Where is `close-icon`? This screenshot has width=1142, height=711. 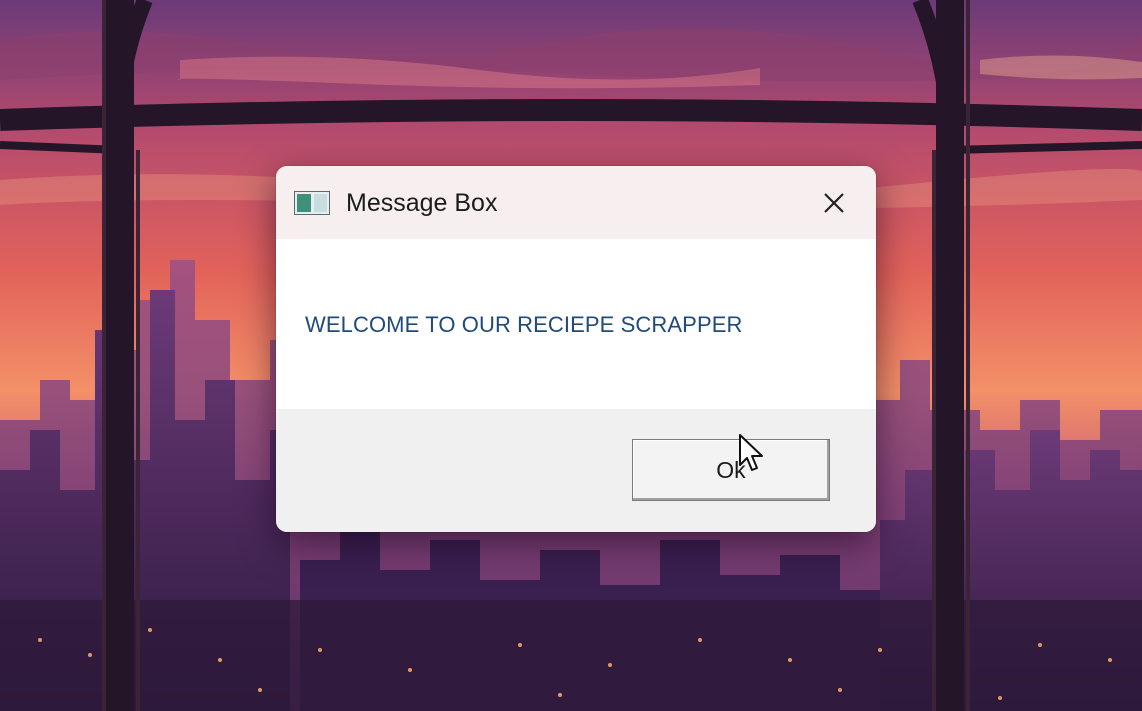
close-icon is located at coordinates (834, 203).